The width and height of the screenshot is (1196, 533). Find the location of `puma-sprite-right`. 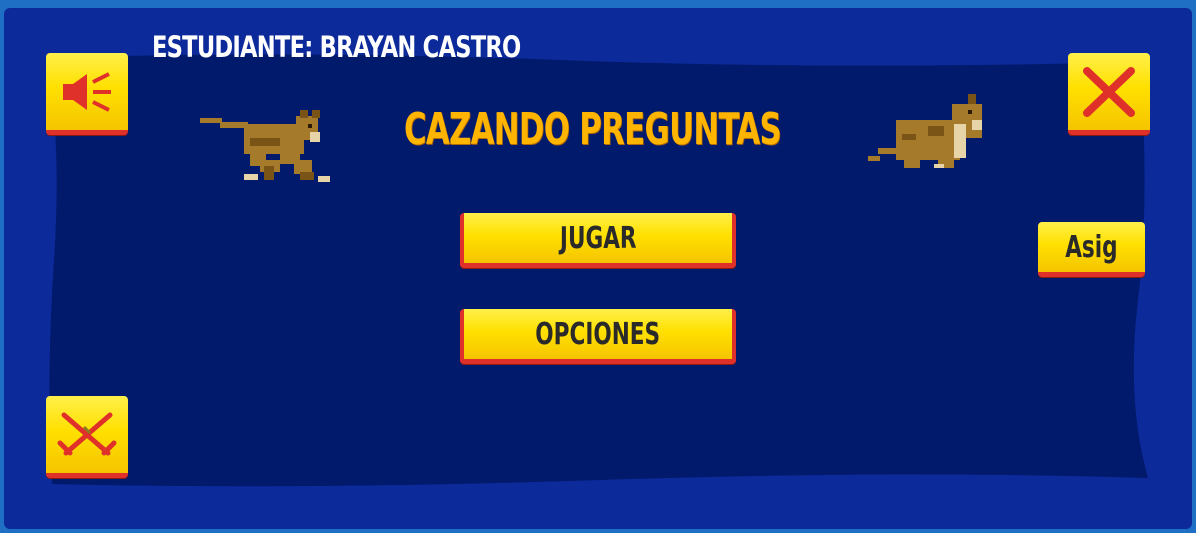

puma-sprite-right is located at coordinates (925, 131).